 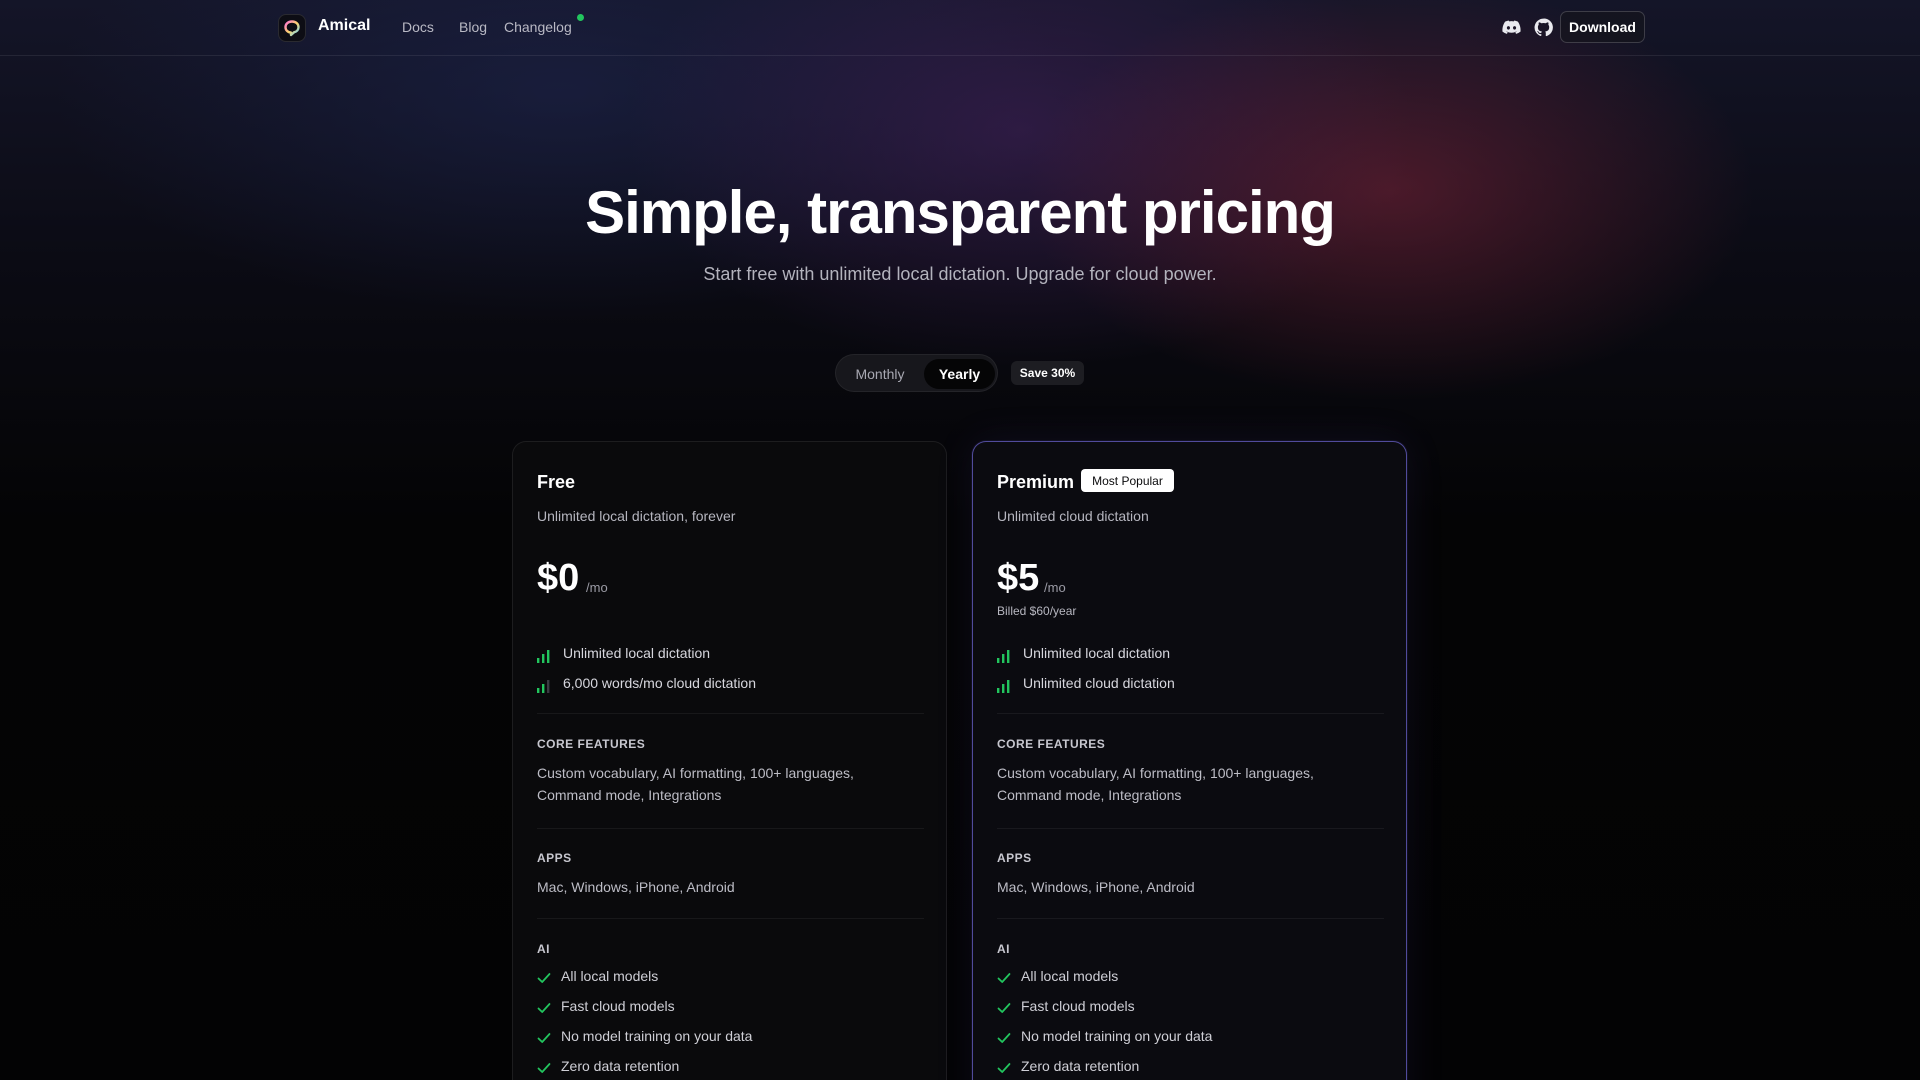 I want to click on plan-name: Premium, so click(x=1036, y=482).